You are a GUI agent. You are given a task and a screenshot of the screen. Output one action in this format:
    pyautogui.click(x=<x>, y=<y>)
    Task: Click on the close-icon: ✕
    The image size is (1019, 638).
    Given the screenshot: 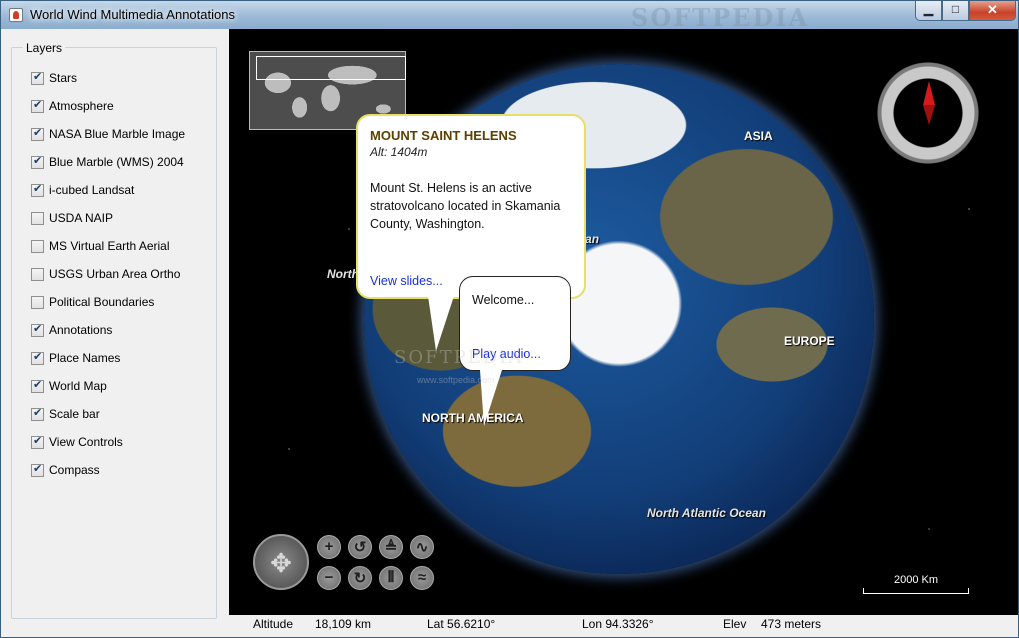 What is the action you would take?
    pyautogui.click(x=992, y=9)
    